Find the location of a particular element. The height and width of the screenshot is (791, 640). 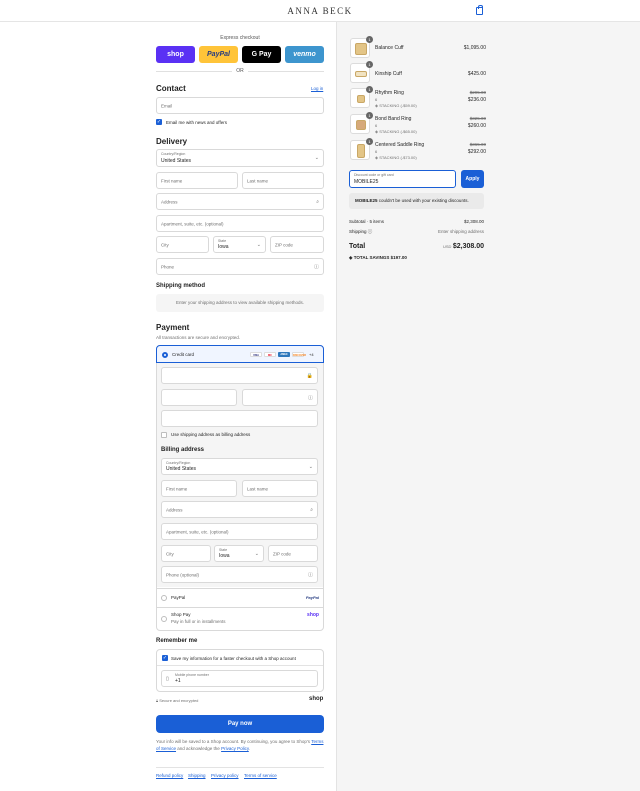

apartment-field: Apartment, suite, etc. (optional) is located at coordinates (240, 223).